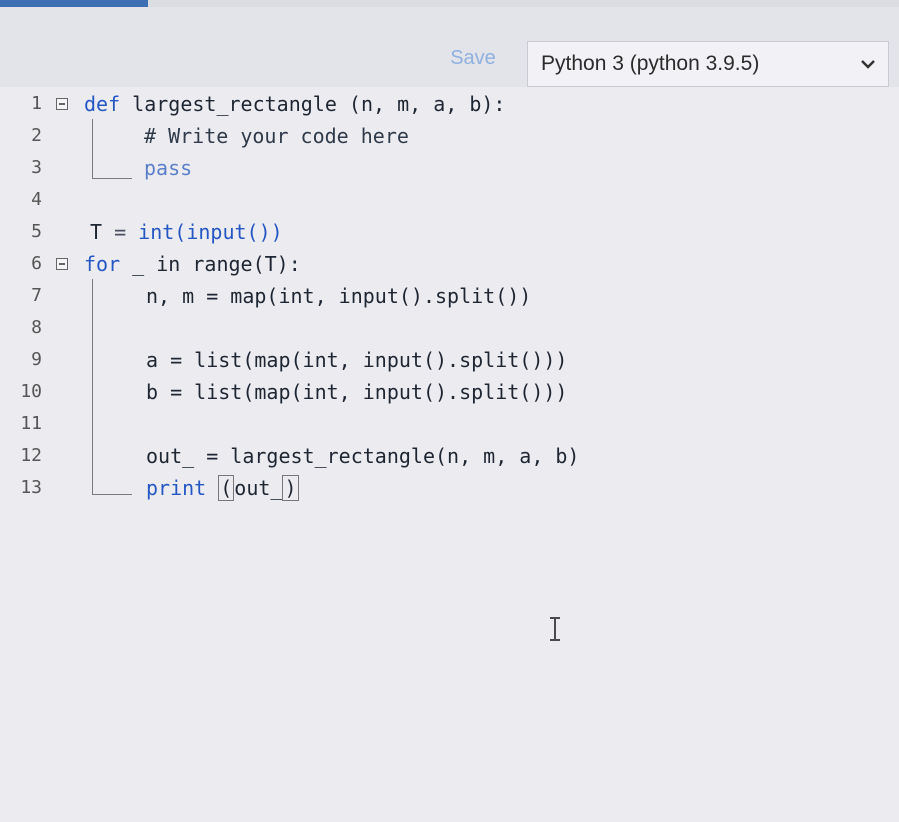 The width and height of the screenshot is (899, 822). Describe the element at coordinates (357, 360) in the screenshot. I see `code-line-9: a = list(map(int, input().split()))` at that location.